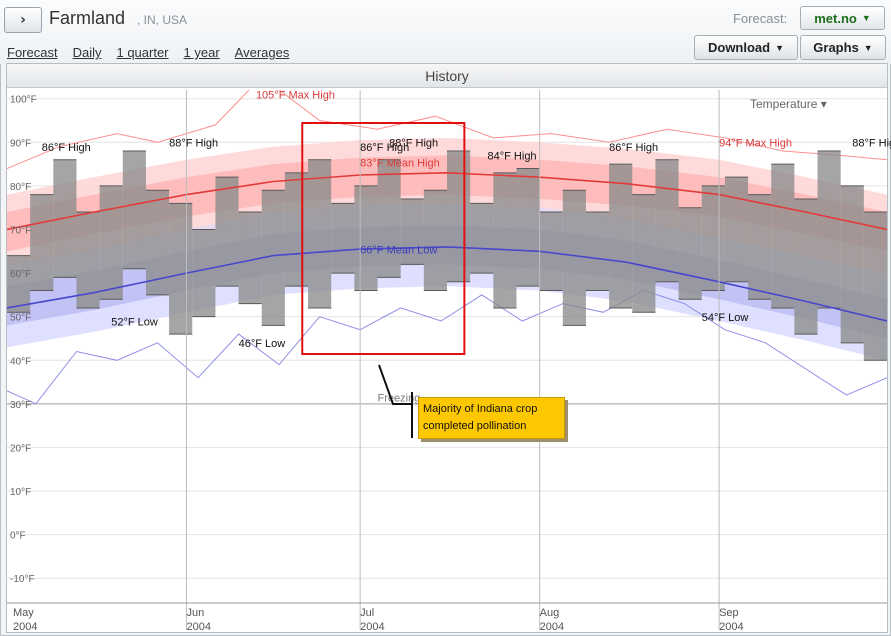  Describe the element at coordinates (398, 250) in the screenshot. I see `chart-annotation: 66°F Mean Low` at that location.